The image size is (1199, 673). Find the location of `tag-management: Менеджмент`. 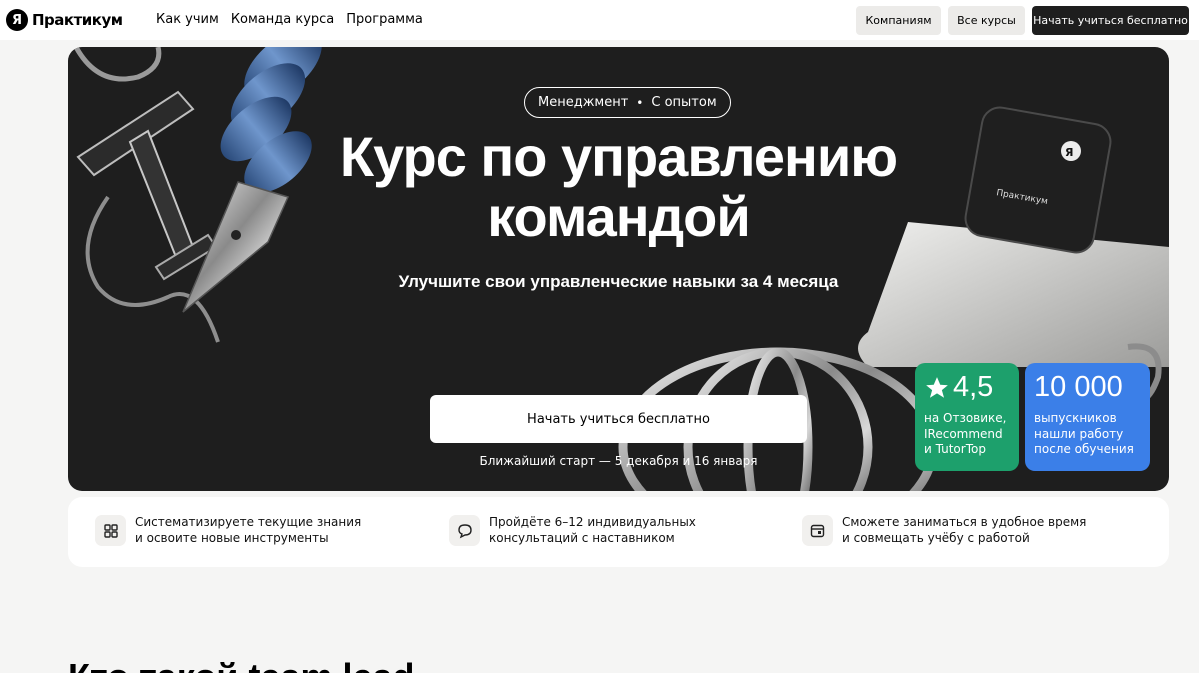

tag-management: Менеджмент is located at coordinates (583, 102).